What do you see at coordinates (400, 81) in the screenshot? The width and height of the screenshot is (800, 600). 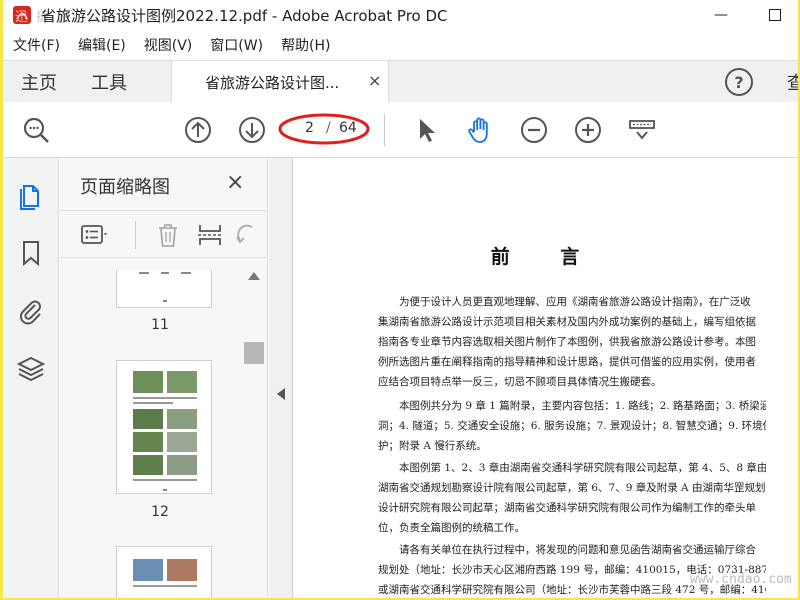 I see `tab-bar: 主页 工具 省旅游公路设计图... × ? 查` at bounding box center [400, 81].